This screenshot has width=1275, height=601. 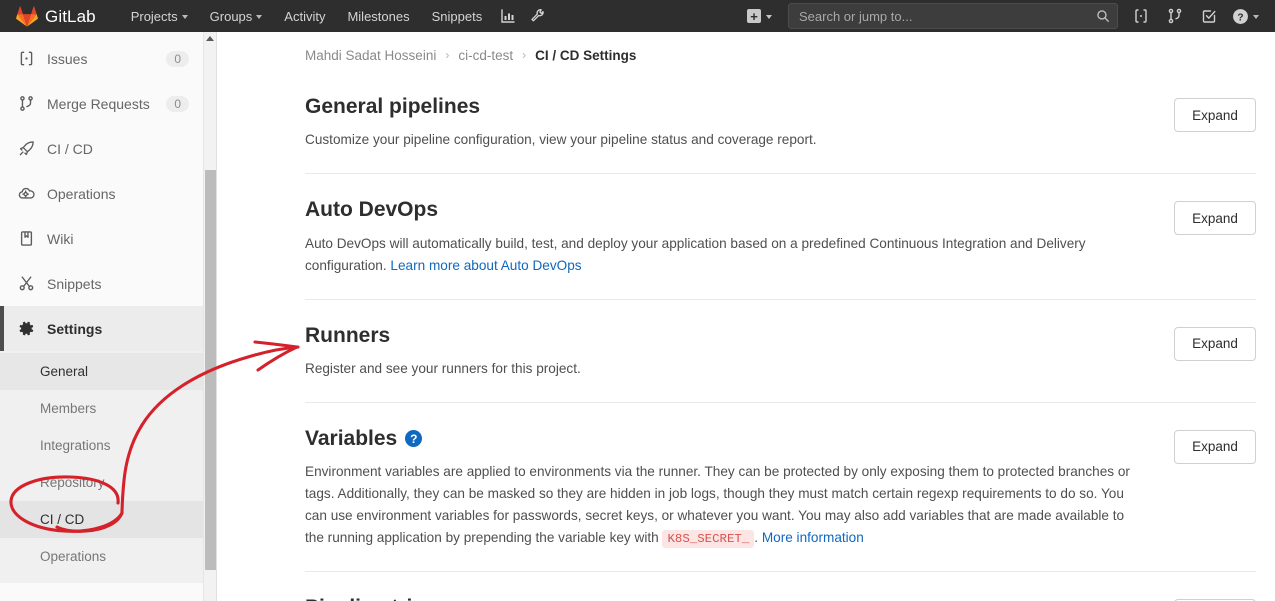 I want to click on nav-item-milestones: Milestones, so click(x=378, y=16).